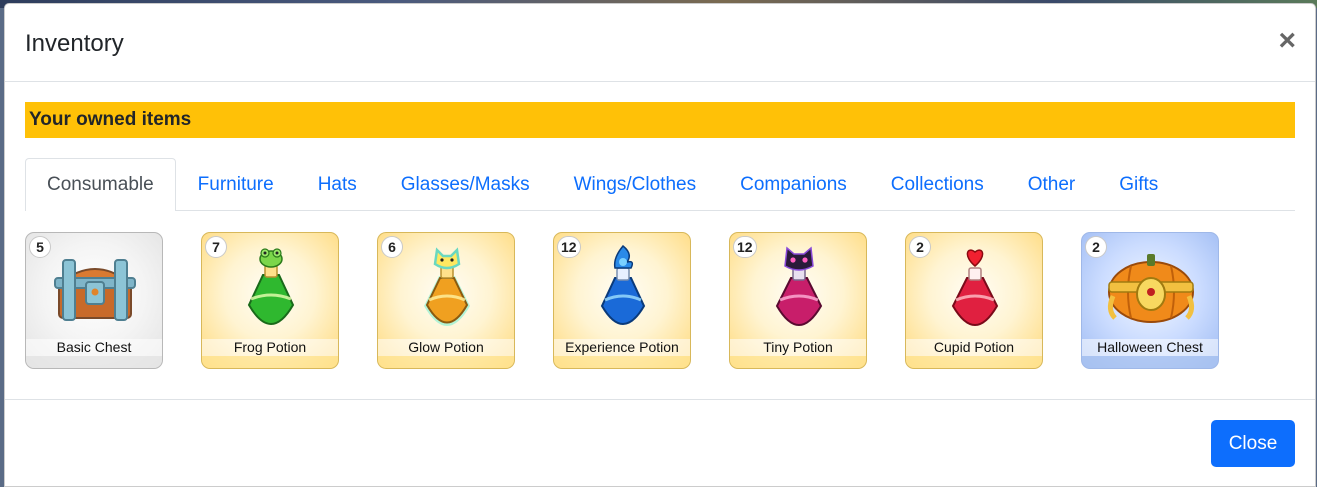 The image size is (1317, 487). What do you see at coordinates (1138, 184) in the screenshot?
I see `tab-gifts: Gifts` at bounding box center [1138, 184].